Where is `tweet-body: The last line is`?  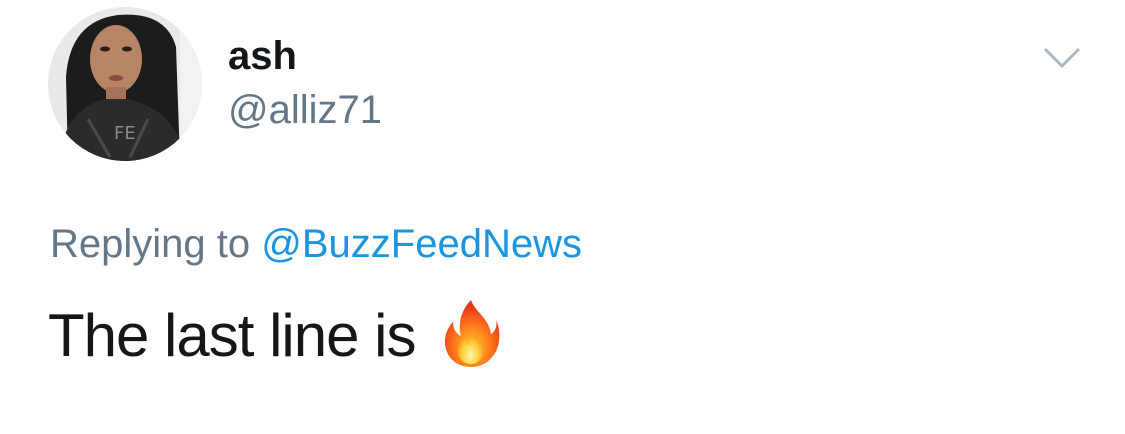 tweet-body: The last line is is located at coordinates (274, 335).